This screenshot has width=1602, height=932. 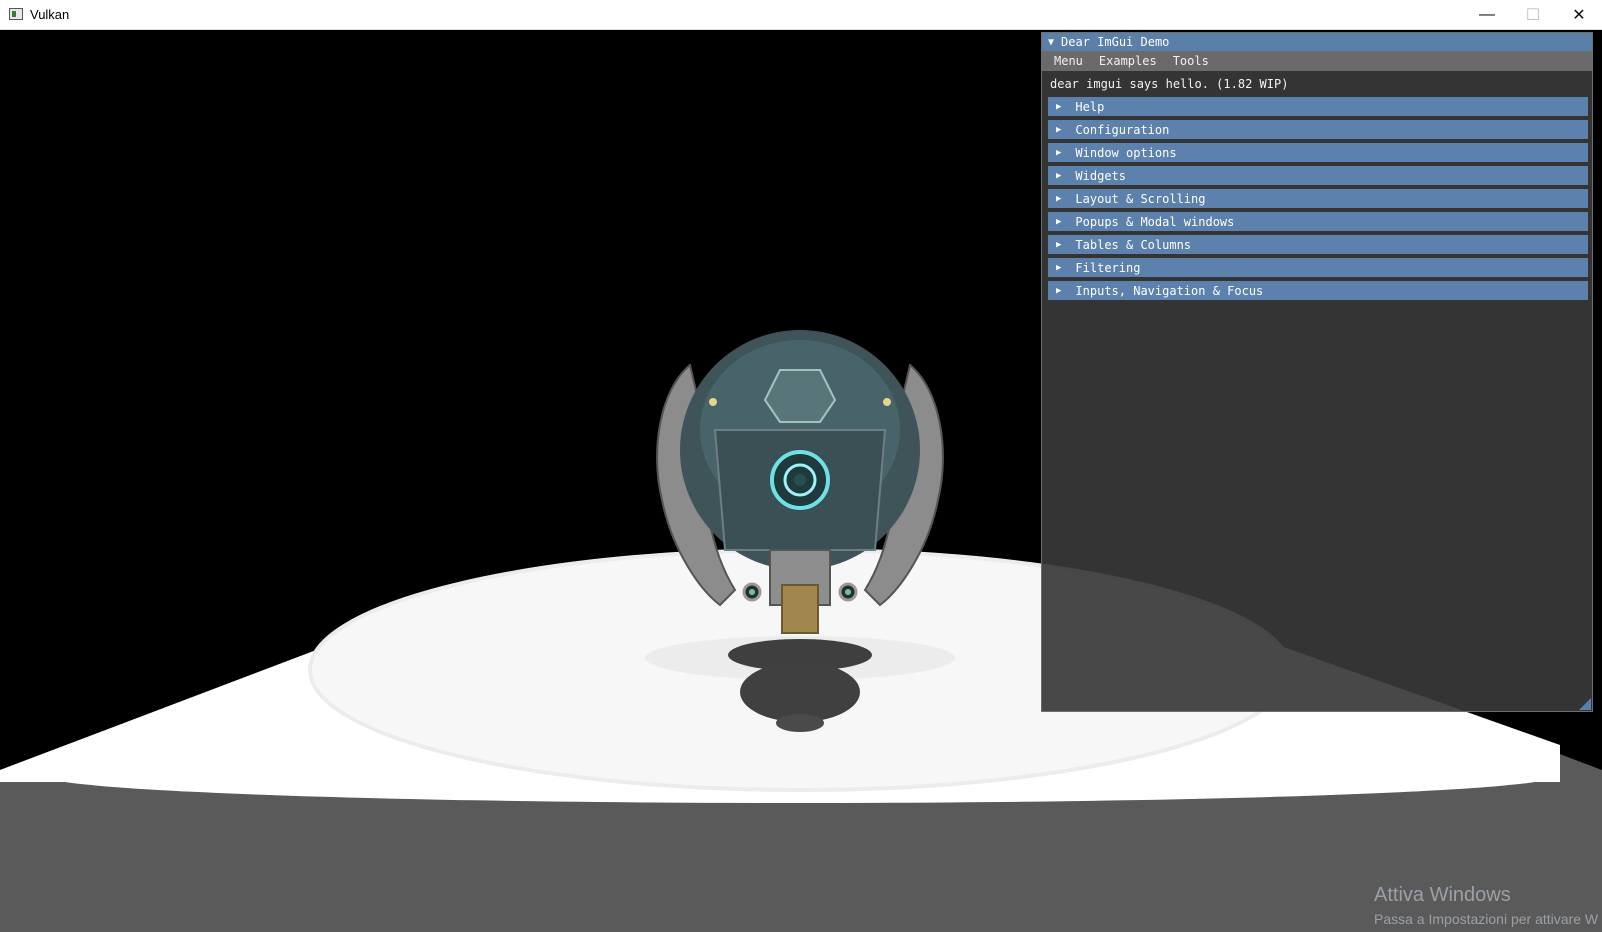 I want to click on window-title-bar: Vulkan — ☐ ✕, so click(x=801, y=15).